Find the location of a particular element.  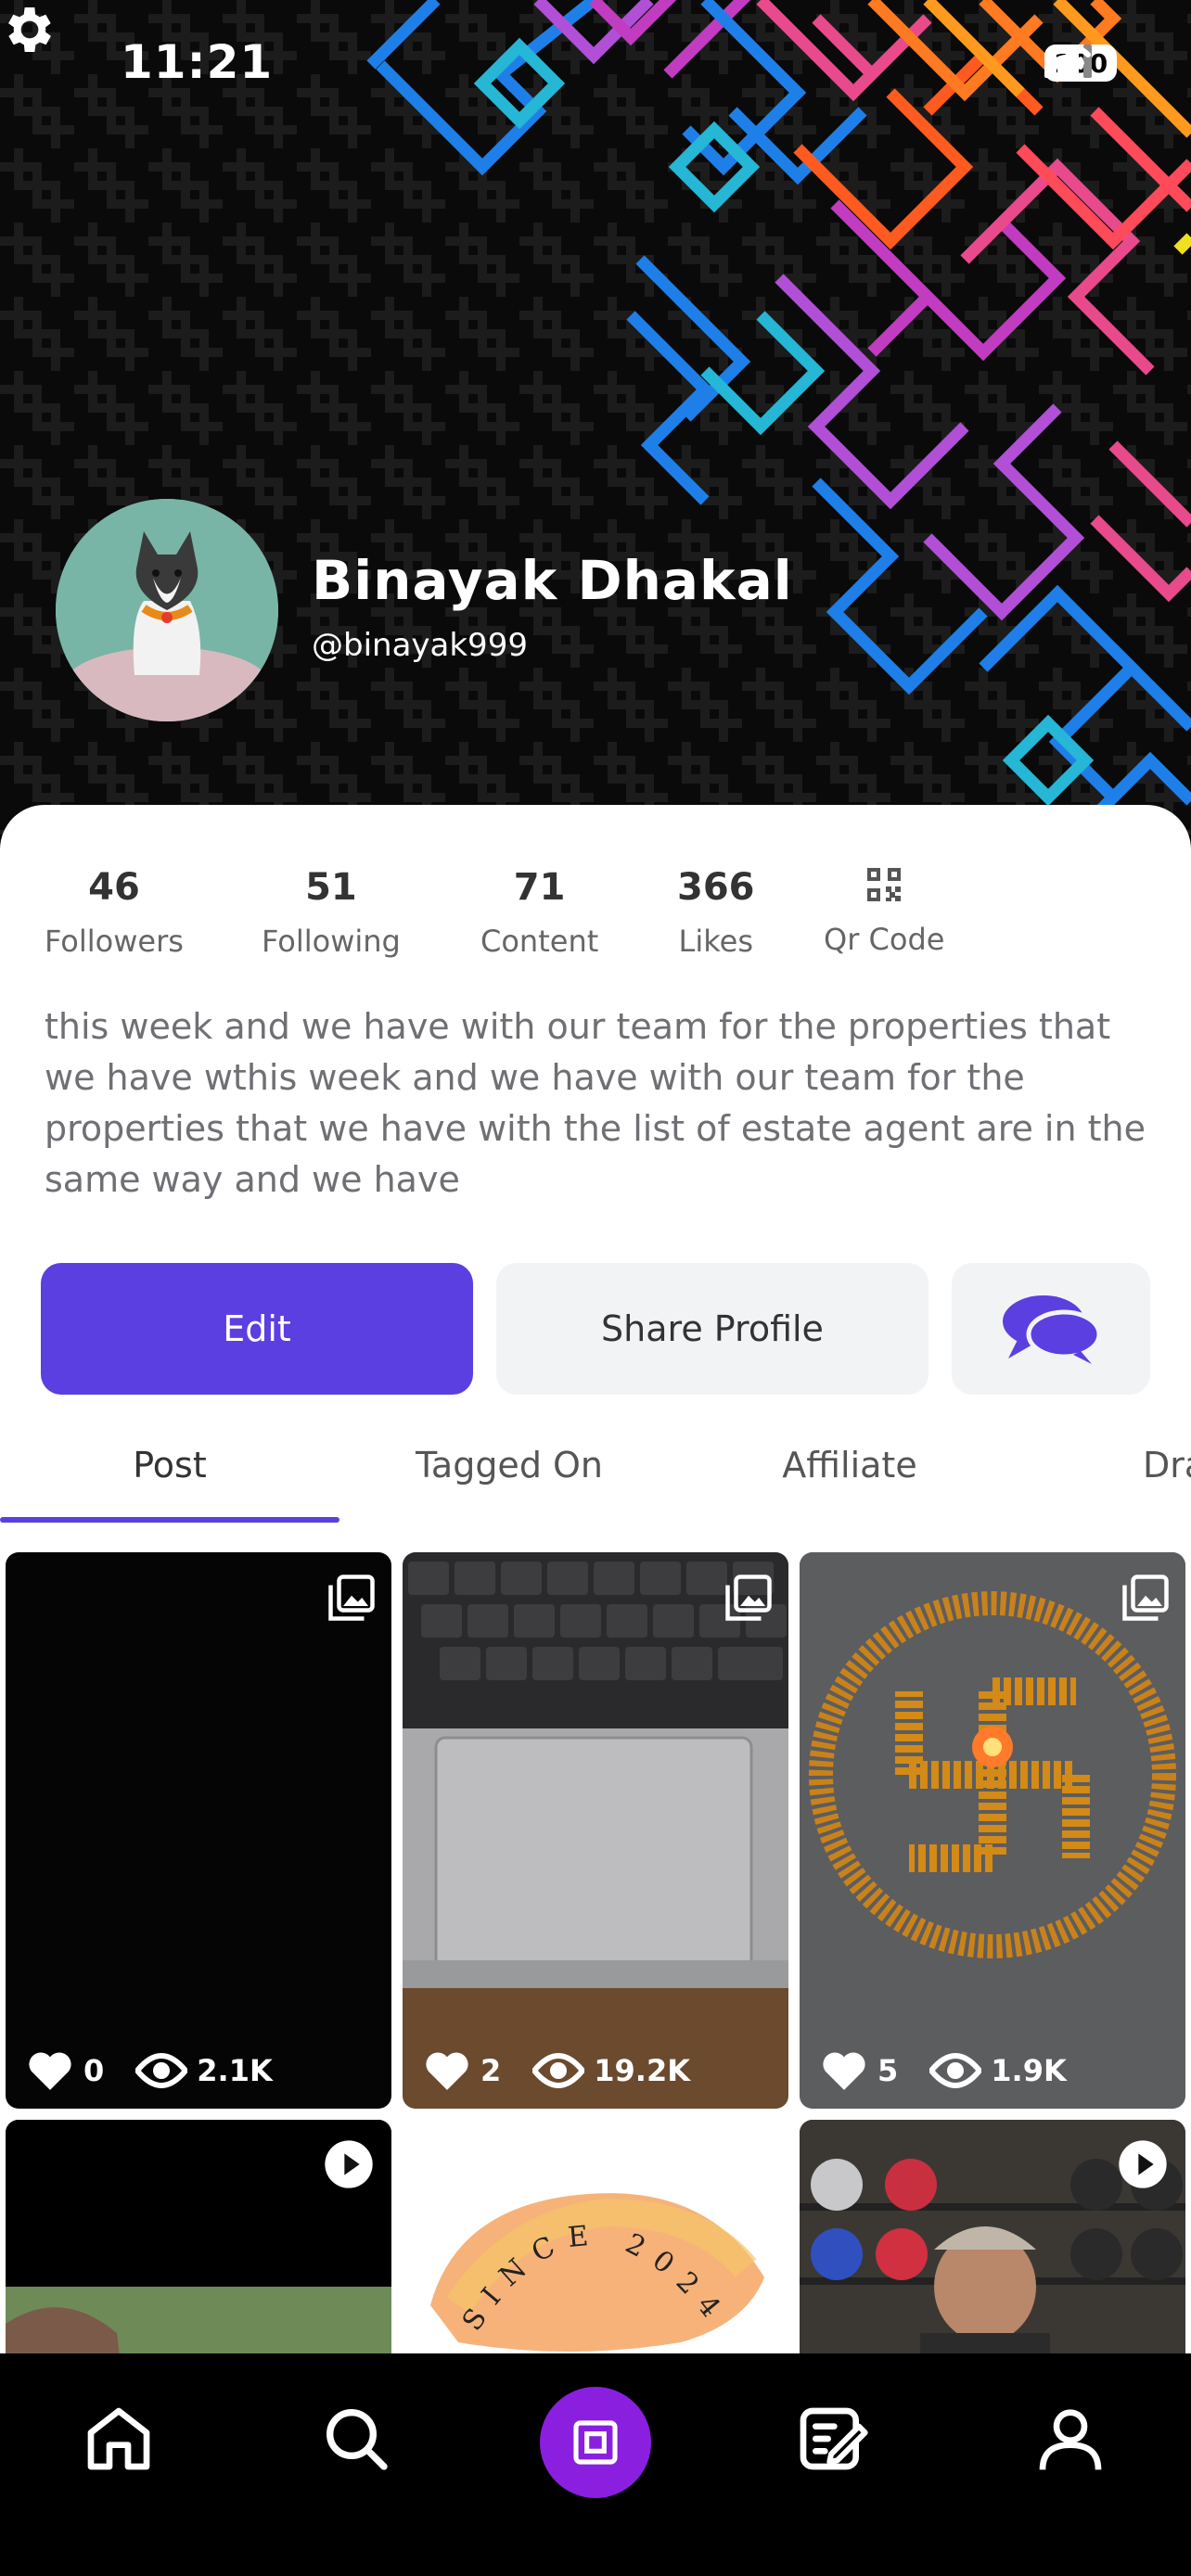

post-thumbnail-laptop is located at coordinates (595, 1831).